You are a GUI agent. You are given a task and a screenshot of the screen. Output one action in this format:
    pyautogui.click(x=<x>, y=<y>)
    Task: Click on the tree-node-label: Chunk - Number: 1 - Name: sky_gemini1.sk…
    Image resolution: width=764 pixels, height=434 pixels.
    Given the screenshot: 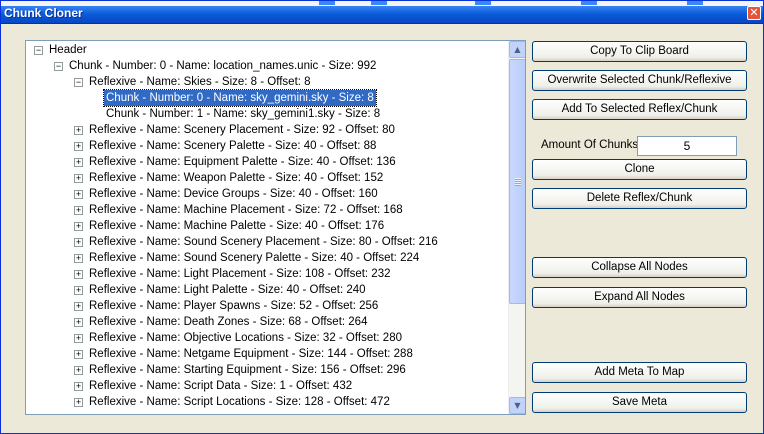 What is the action you would take?
    pyautogui.click(x=243, y=114)
    